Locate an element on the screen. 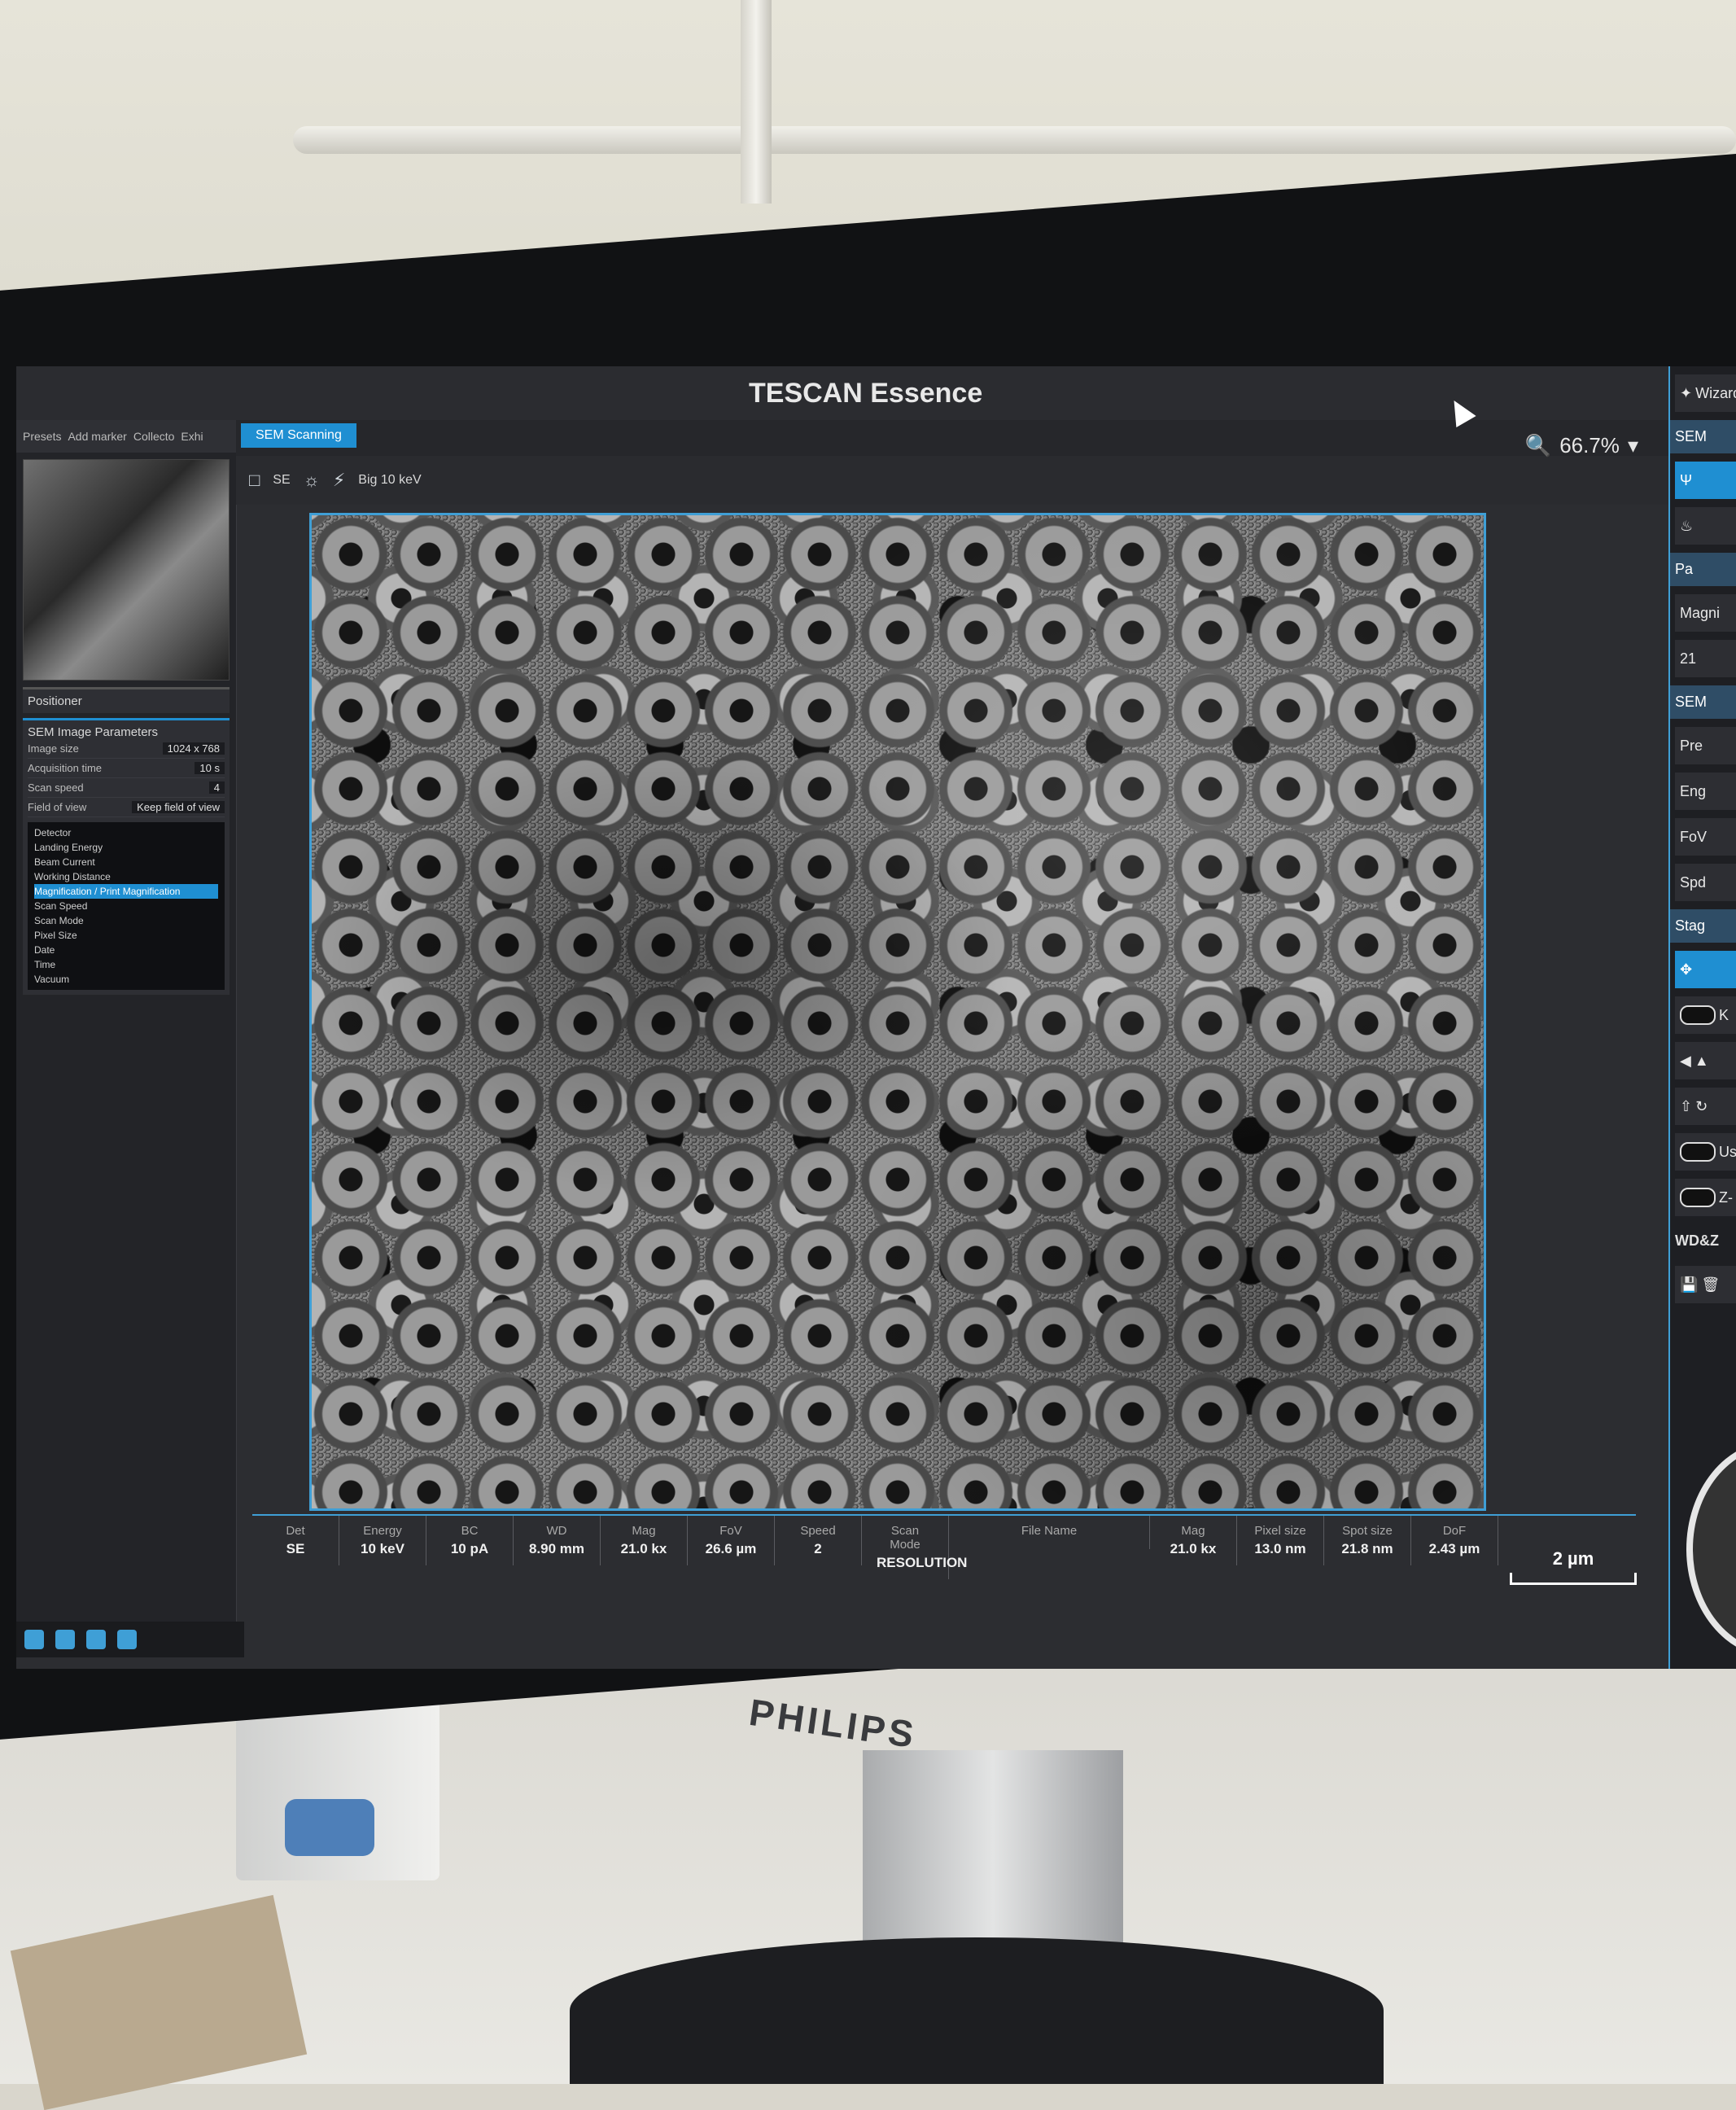  zoom-control: 🔍 66.7% ▾ is located at coordinates (1581, 445).